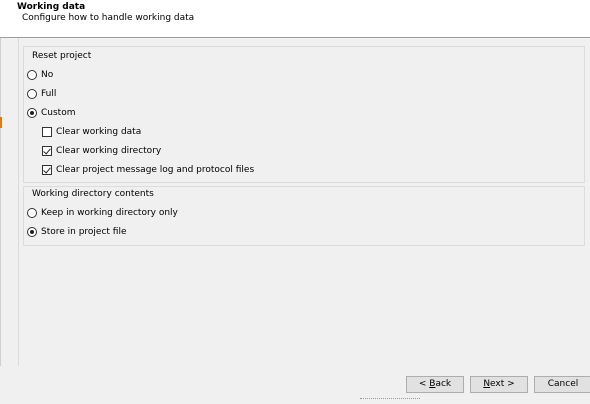  I want to click on checkbox-clear-working-directory: Clear working directory, so click(101, 151).